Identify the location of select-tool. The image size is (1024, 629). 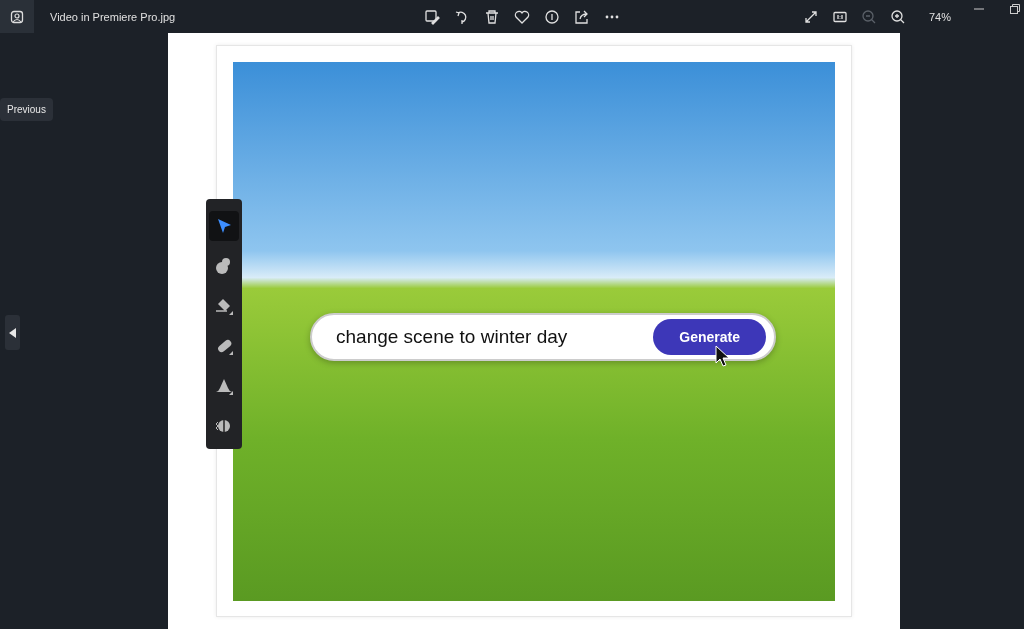
(224, 226).